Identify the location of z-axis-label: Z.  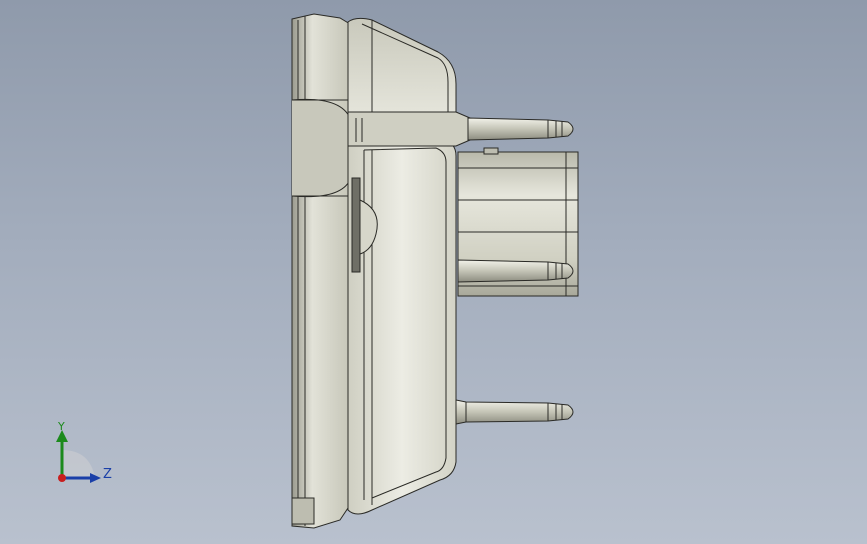
(107, 474).